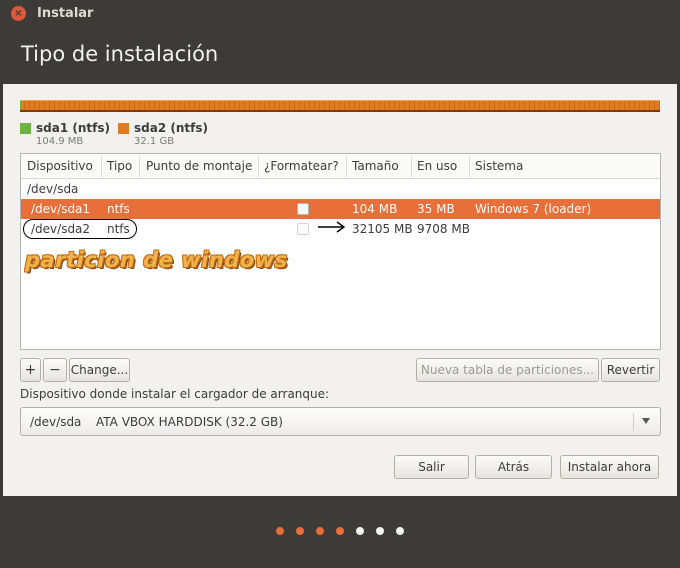 The width and height of the screenshot is (680, 568). What do you see at coordinates (340, 421) in the screenshot?
I see `bootloader-device-select: /dev/sda ATA VBOX HARDDISK (32.2 GB)` at bounding box center [340, 421].